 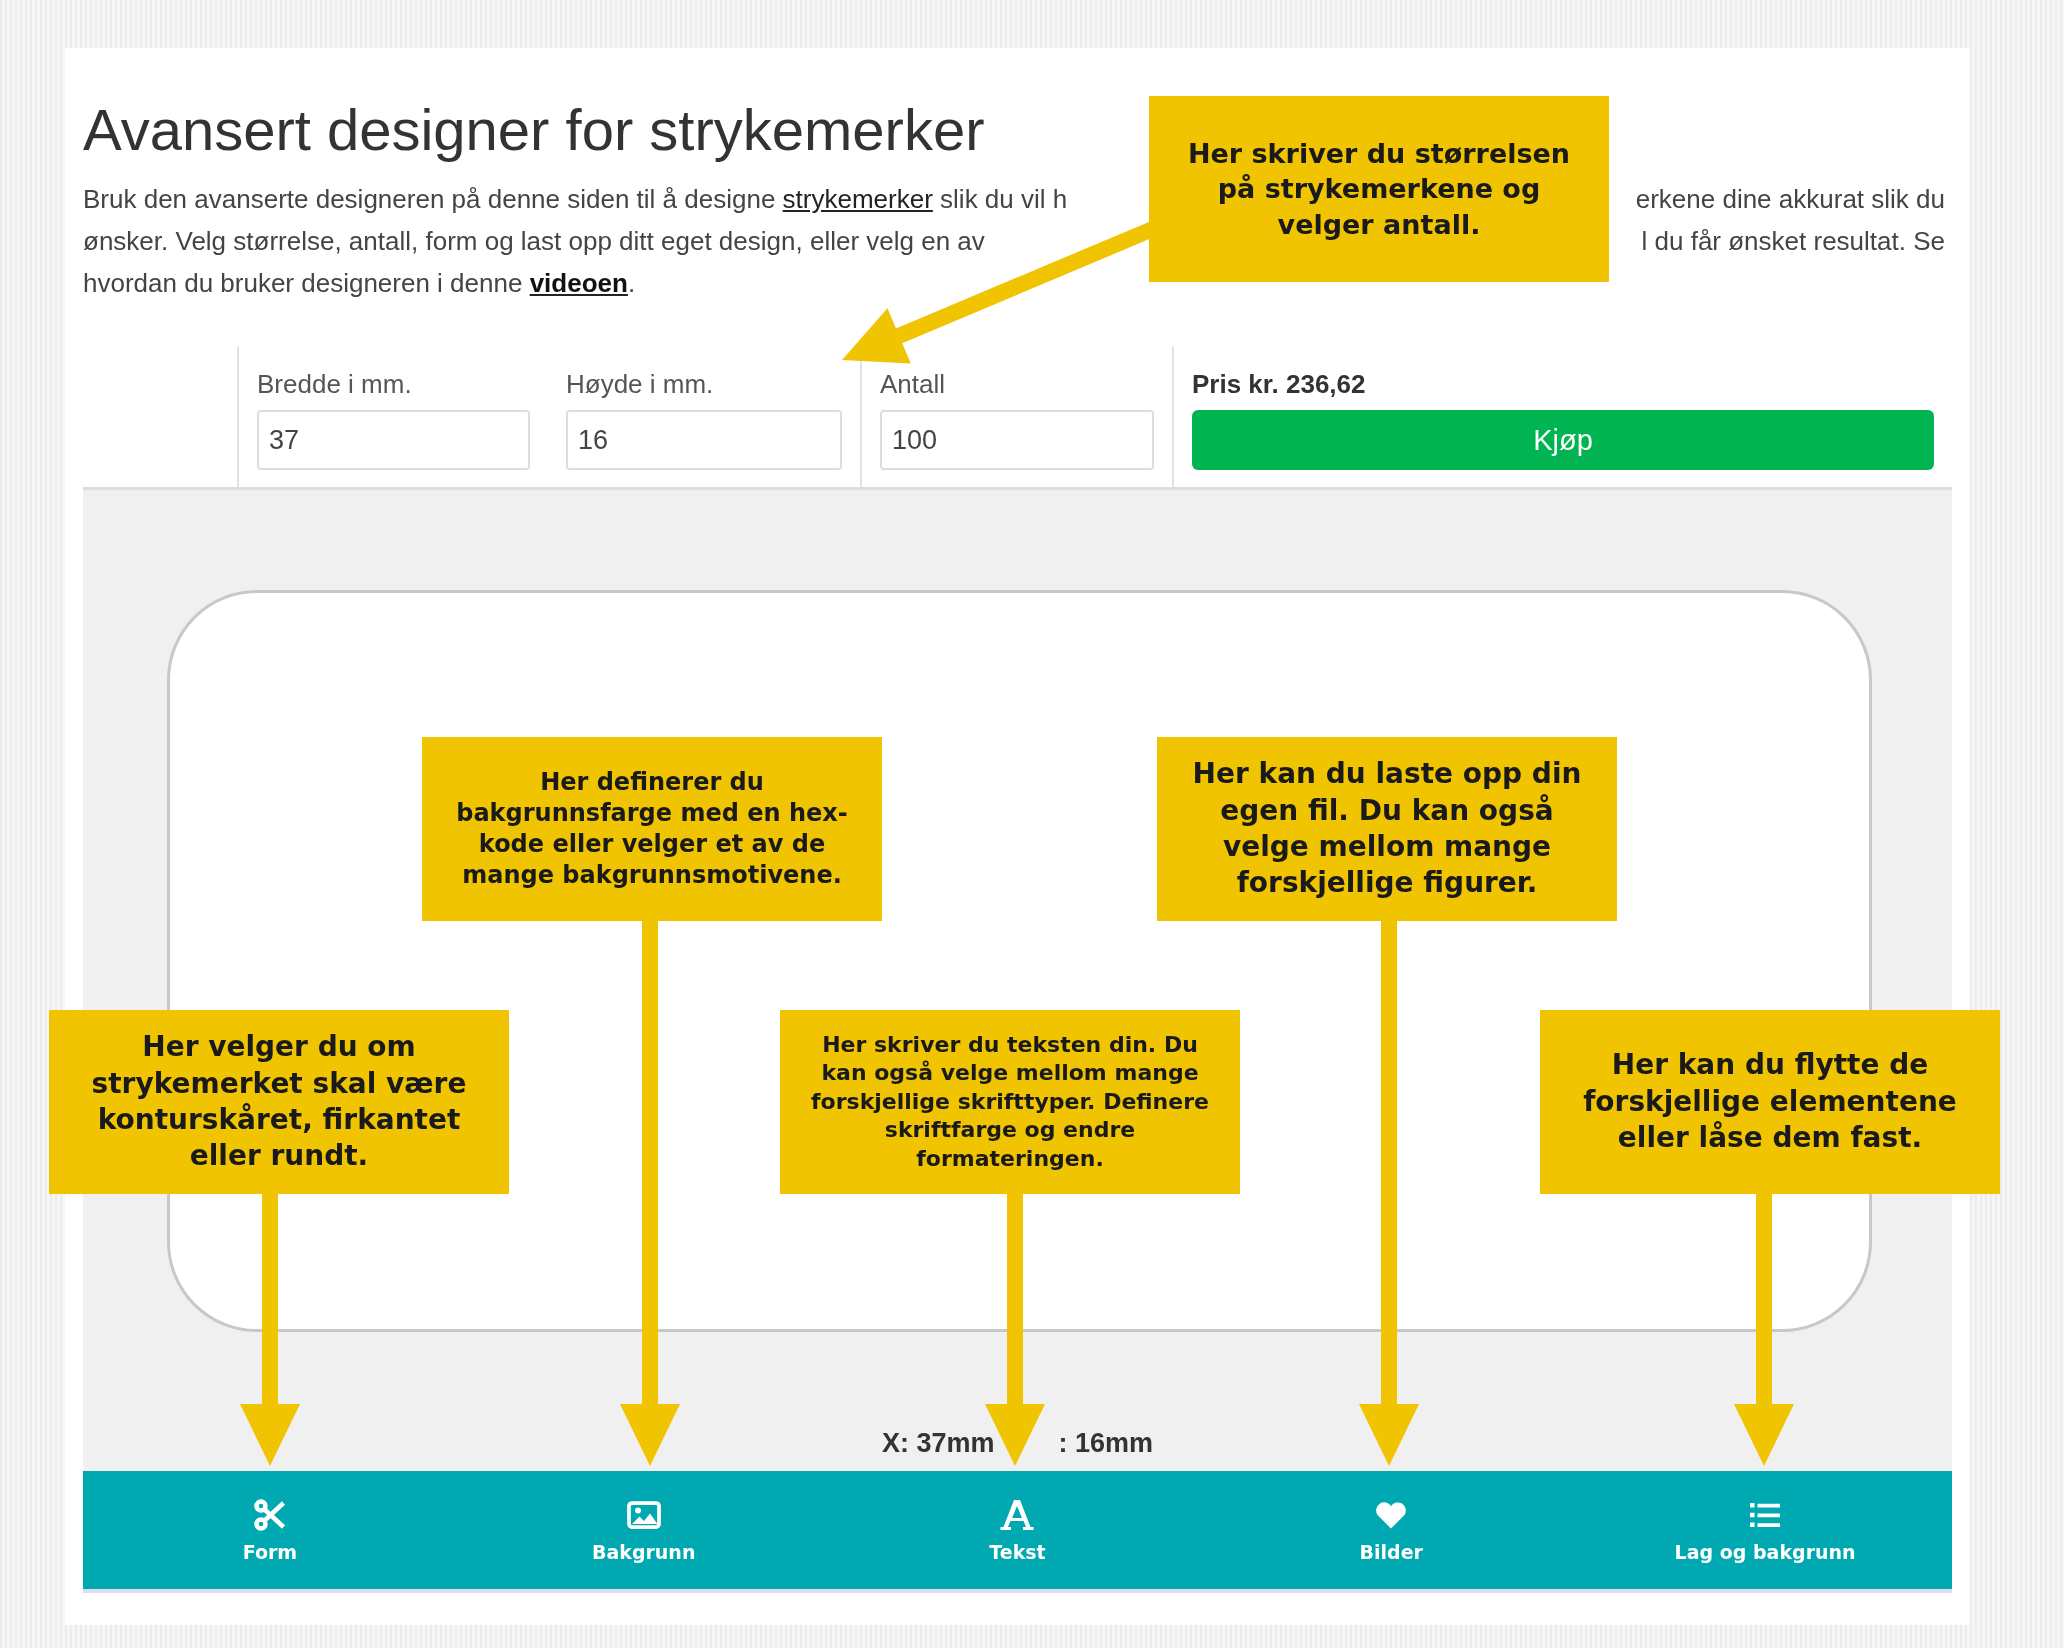 I want to click on callout-note: Her definerer du bakgrunnsfarge med en hex-kode eller velger et av de mange bakgrunnsmotivene., so click(x=652, y=829).